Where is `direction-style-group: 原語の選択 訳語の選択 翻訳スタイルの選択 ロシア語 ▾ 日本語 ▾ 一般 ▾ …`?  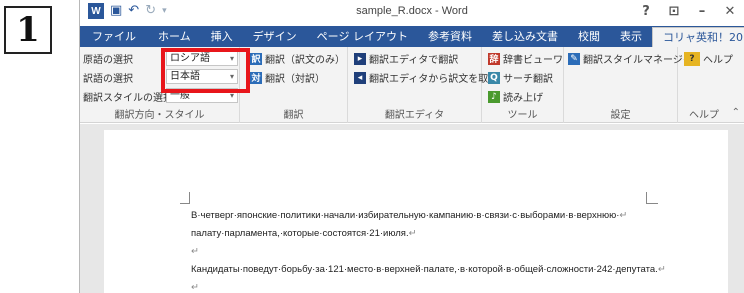
direction-style-group: 原語の選択 訳語の選択 翻訳スタイルの選択 ロシア語 ▾ 日本語 ▾ 一般 ▾ … is located at coordinates (160, 85).